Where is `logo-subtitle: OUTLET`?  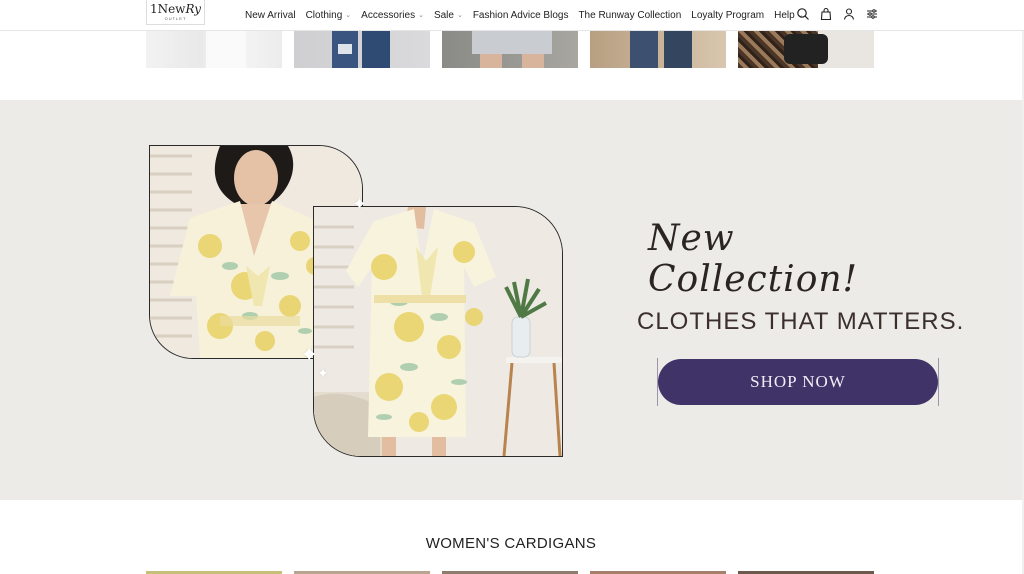 logo-subtitle: OUTLET is located at coordinates (175, 18).